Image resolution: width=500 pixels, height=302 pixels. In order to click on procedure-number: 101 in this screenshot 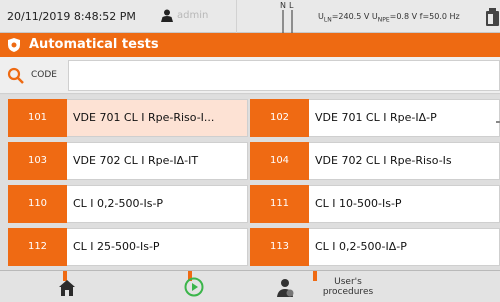, I will do `click(37, 118)`.